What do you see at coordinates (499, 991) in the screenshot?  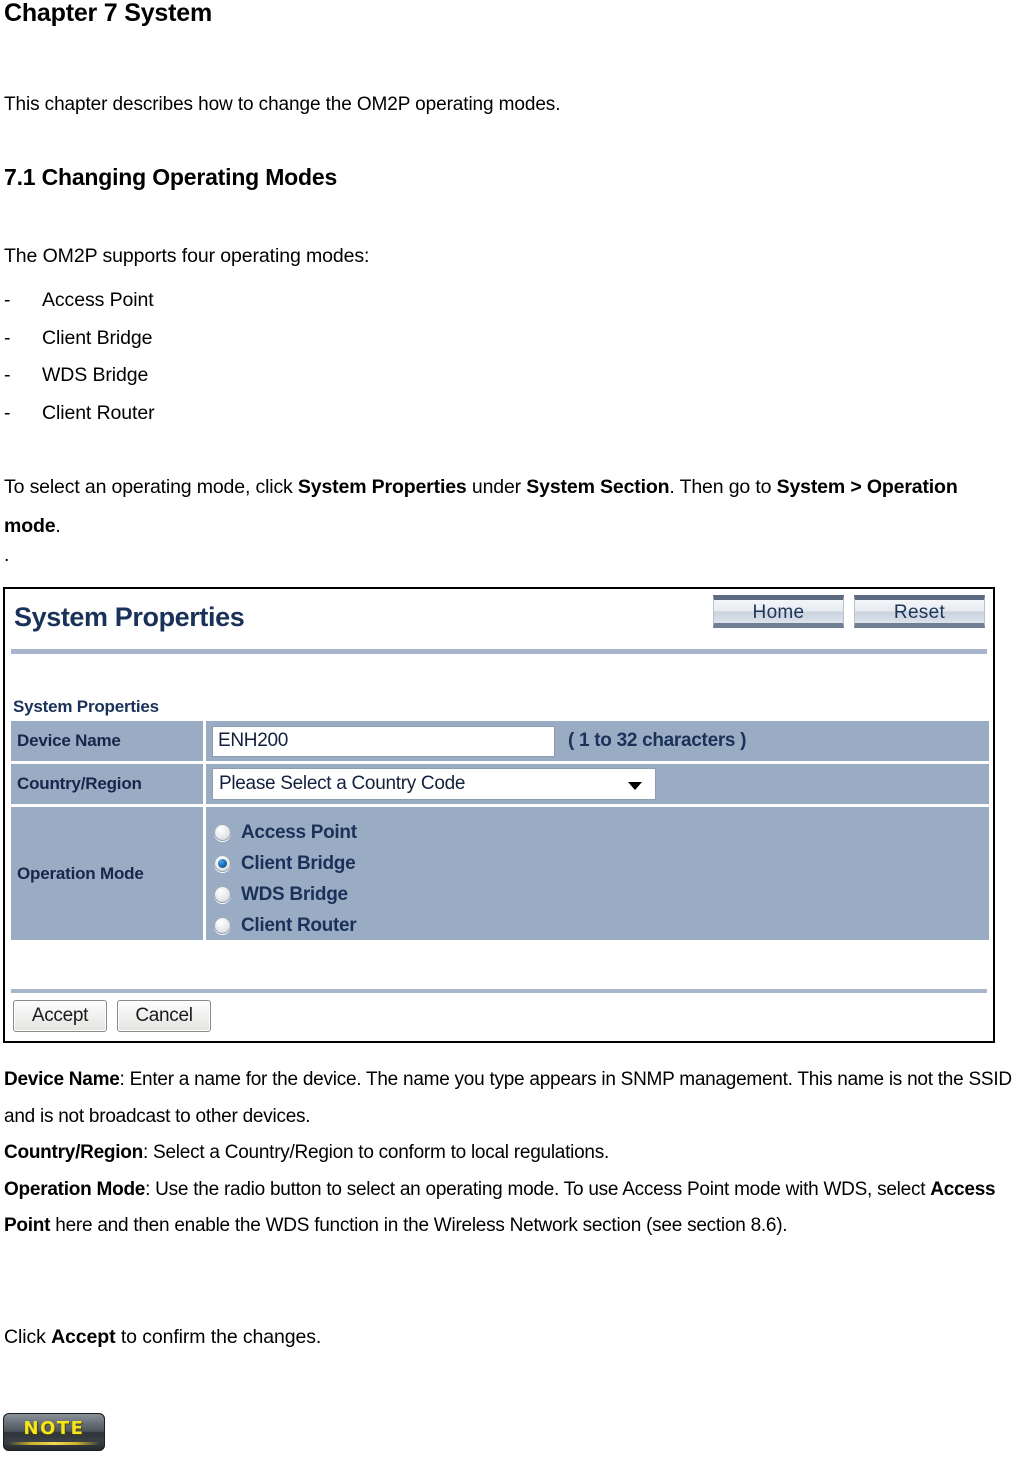 I see `footer-divider` at bounding box center [499, 991].